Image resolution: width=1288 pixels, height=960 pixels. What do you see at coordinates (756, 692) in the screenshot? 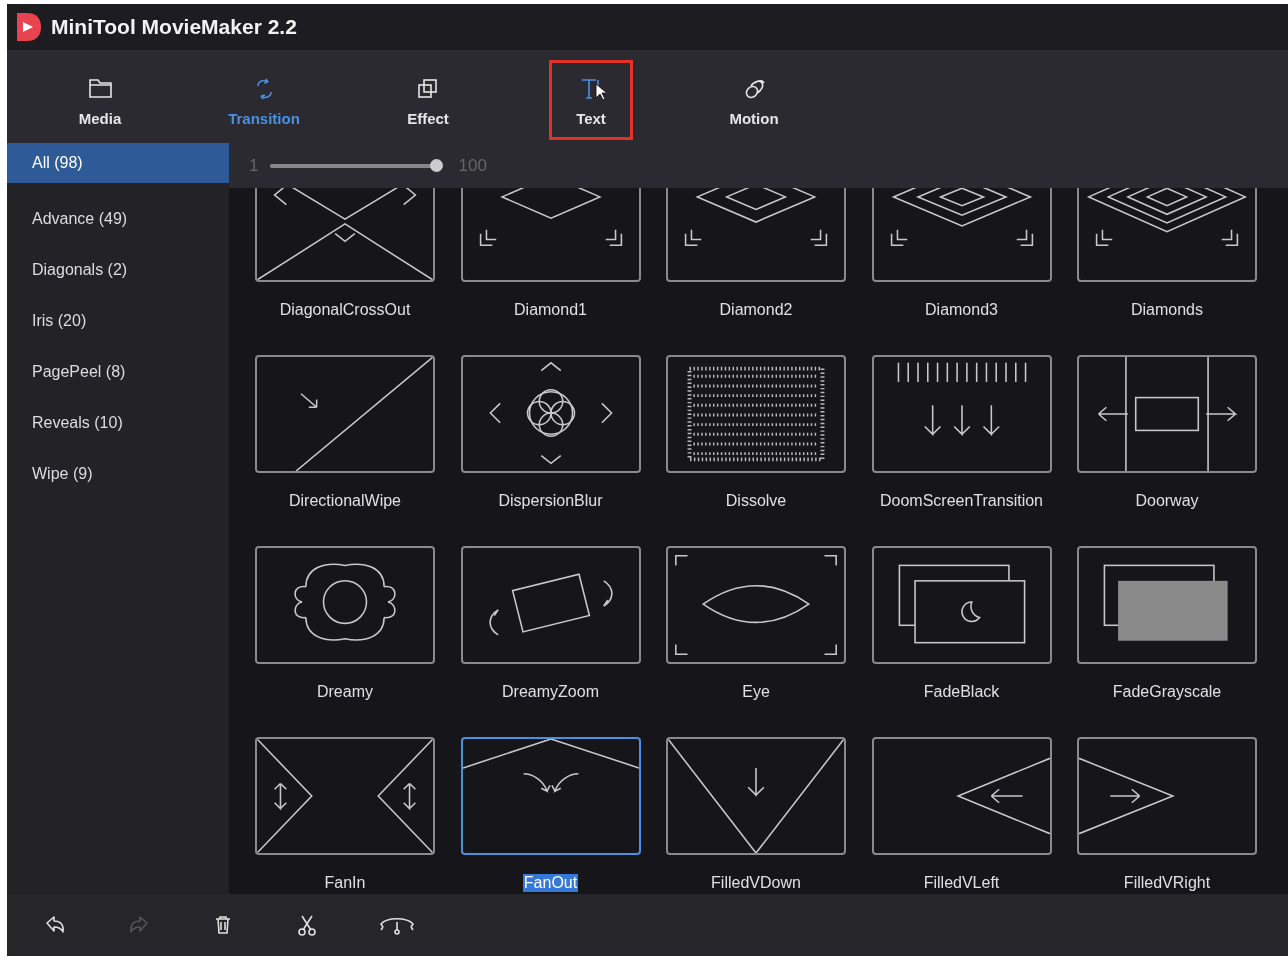
I see `transition-name: Eye` at bounding box center [756, 692].